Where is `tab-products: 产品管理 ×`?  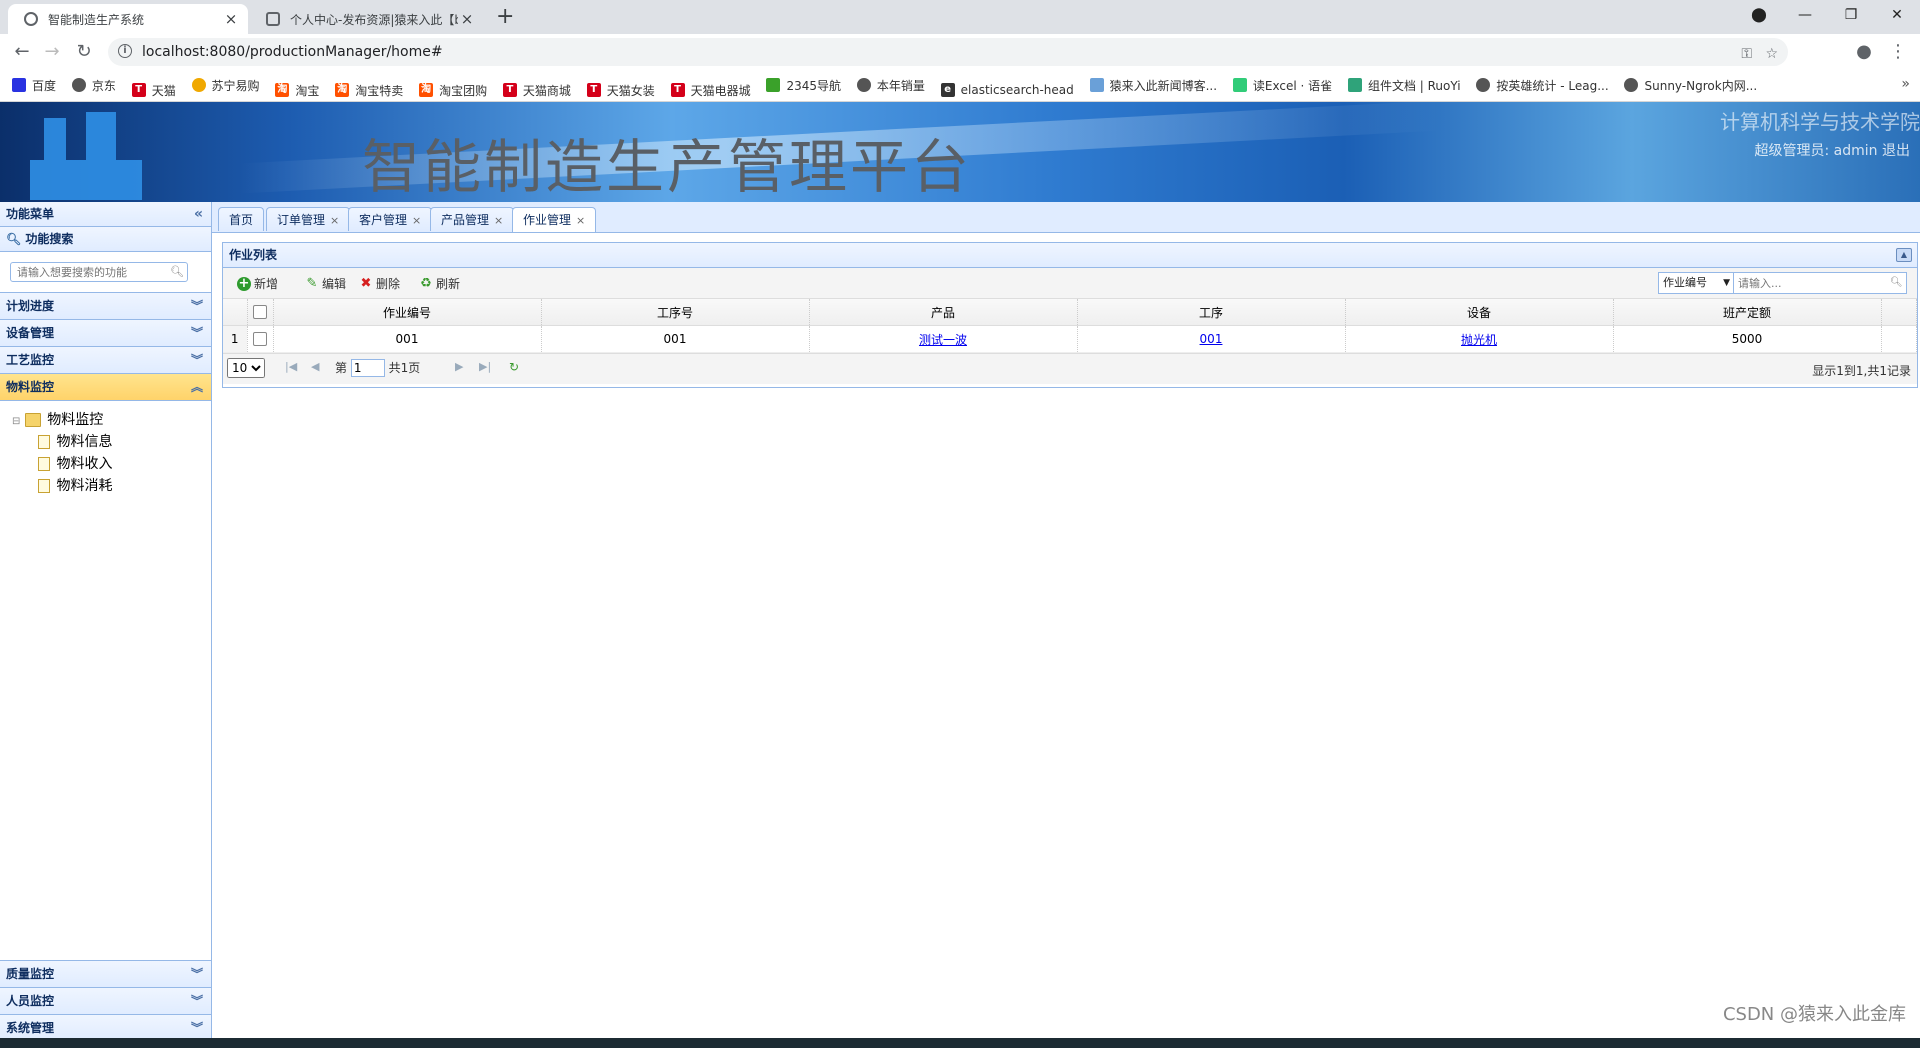 tab-products: 产品管理 × is located at coordinates (472, 219).